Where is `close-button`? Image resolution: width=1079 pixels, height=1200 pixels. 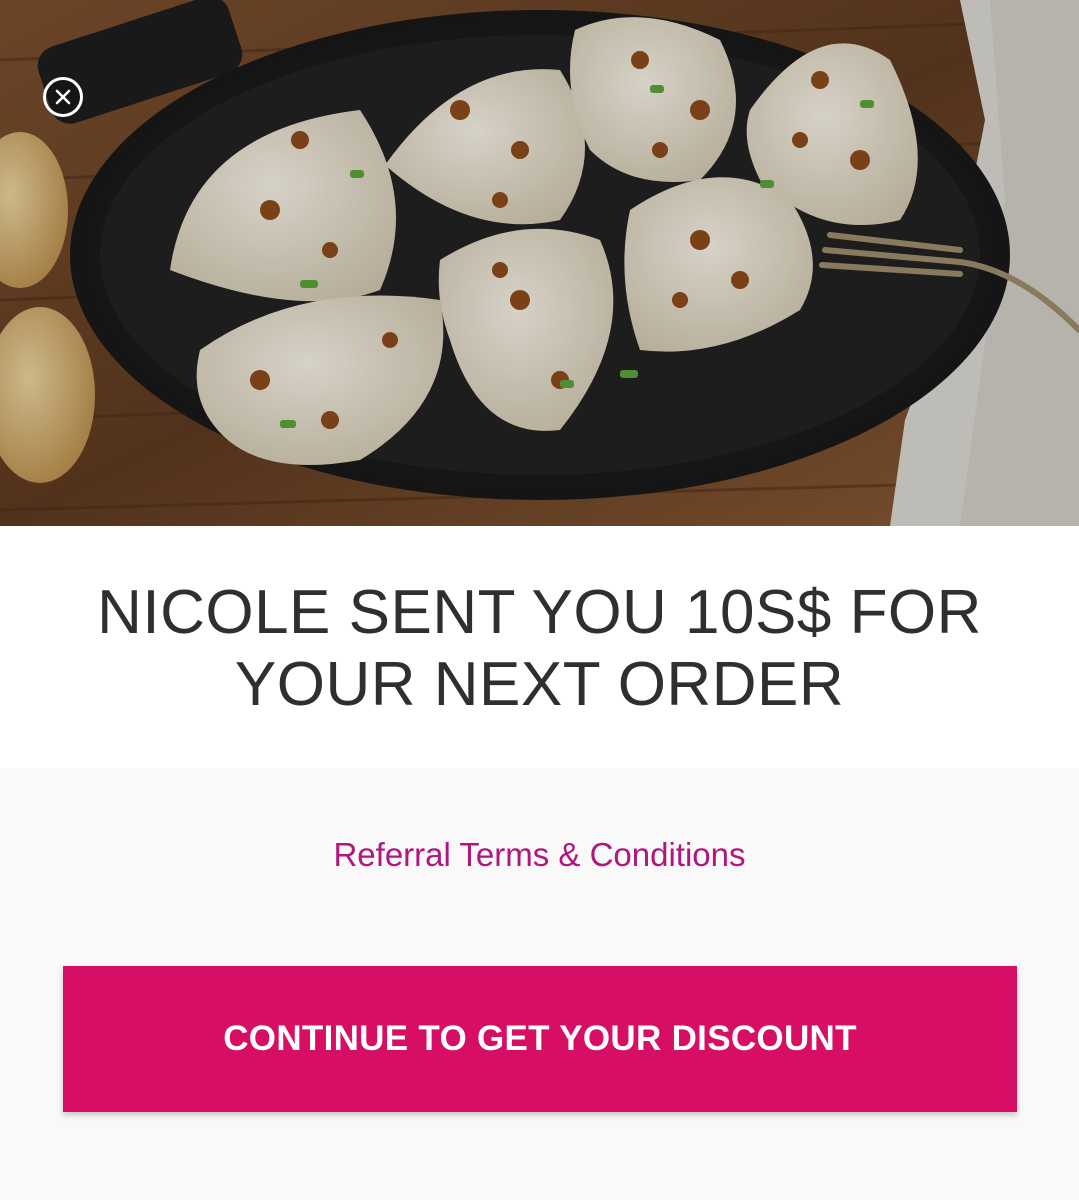
close-button is located at coordinates (63, 97).